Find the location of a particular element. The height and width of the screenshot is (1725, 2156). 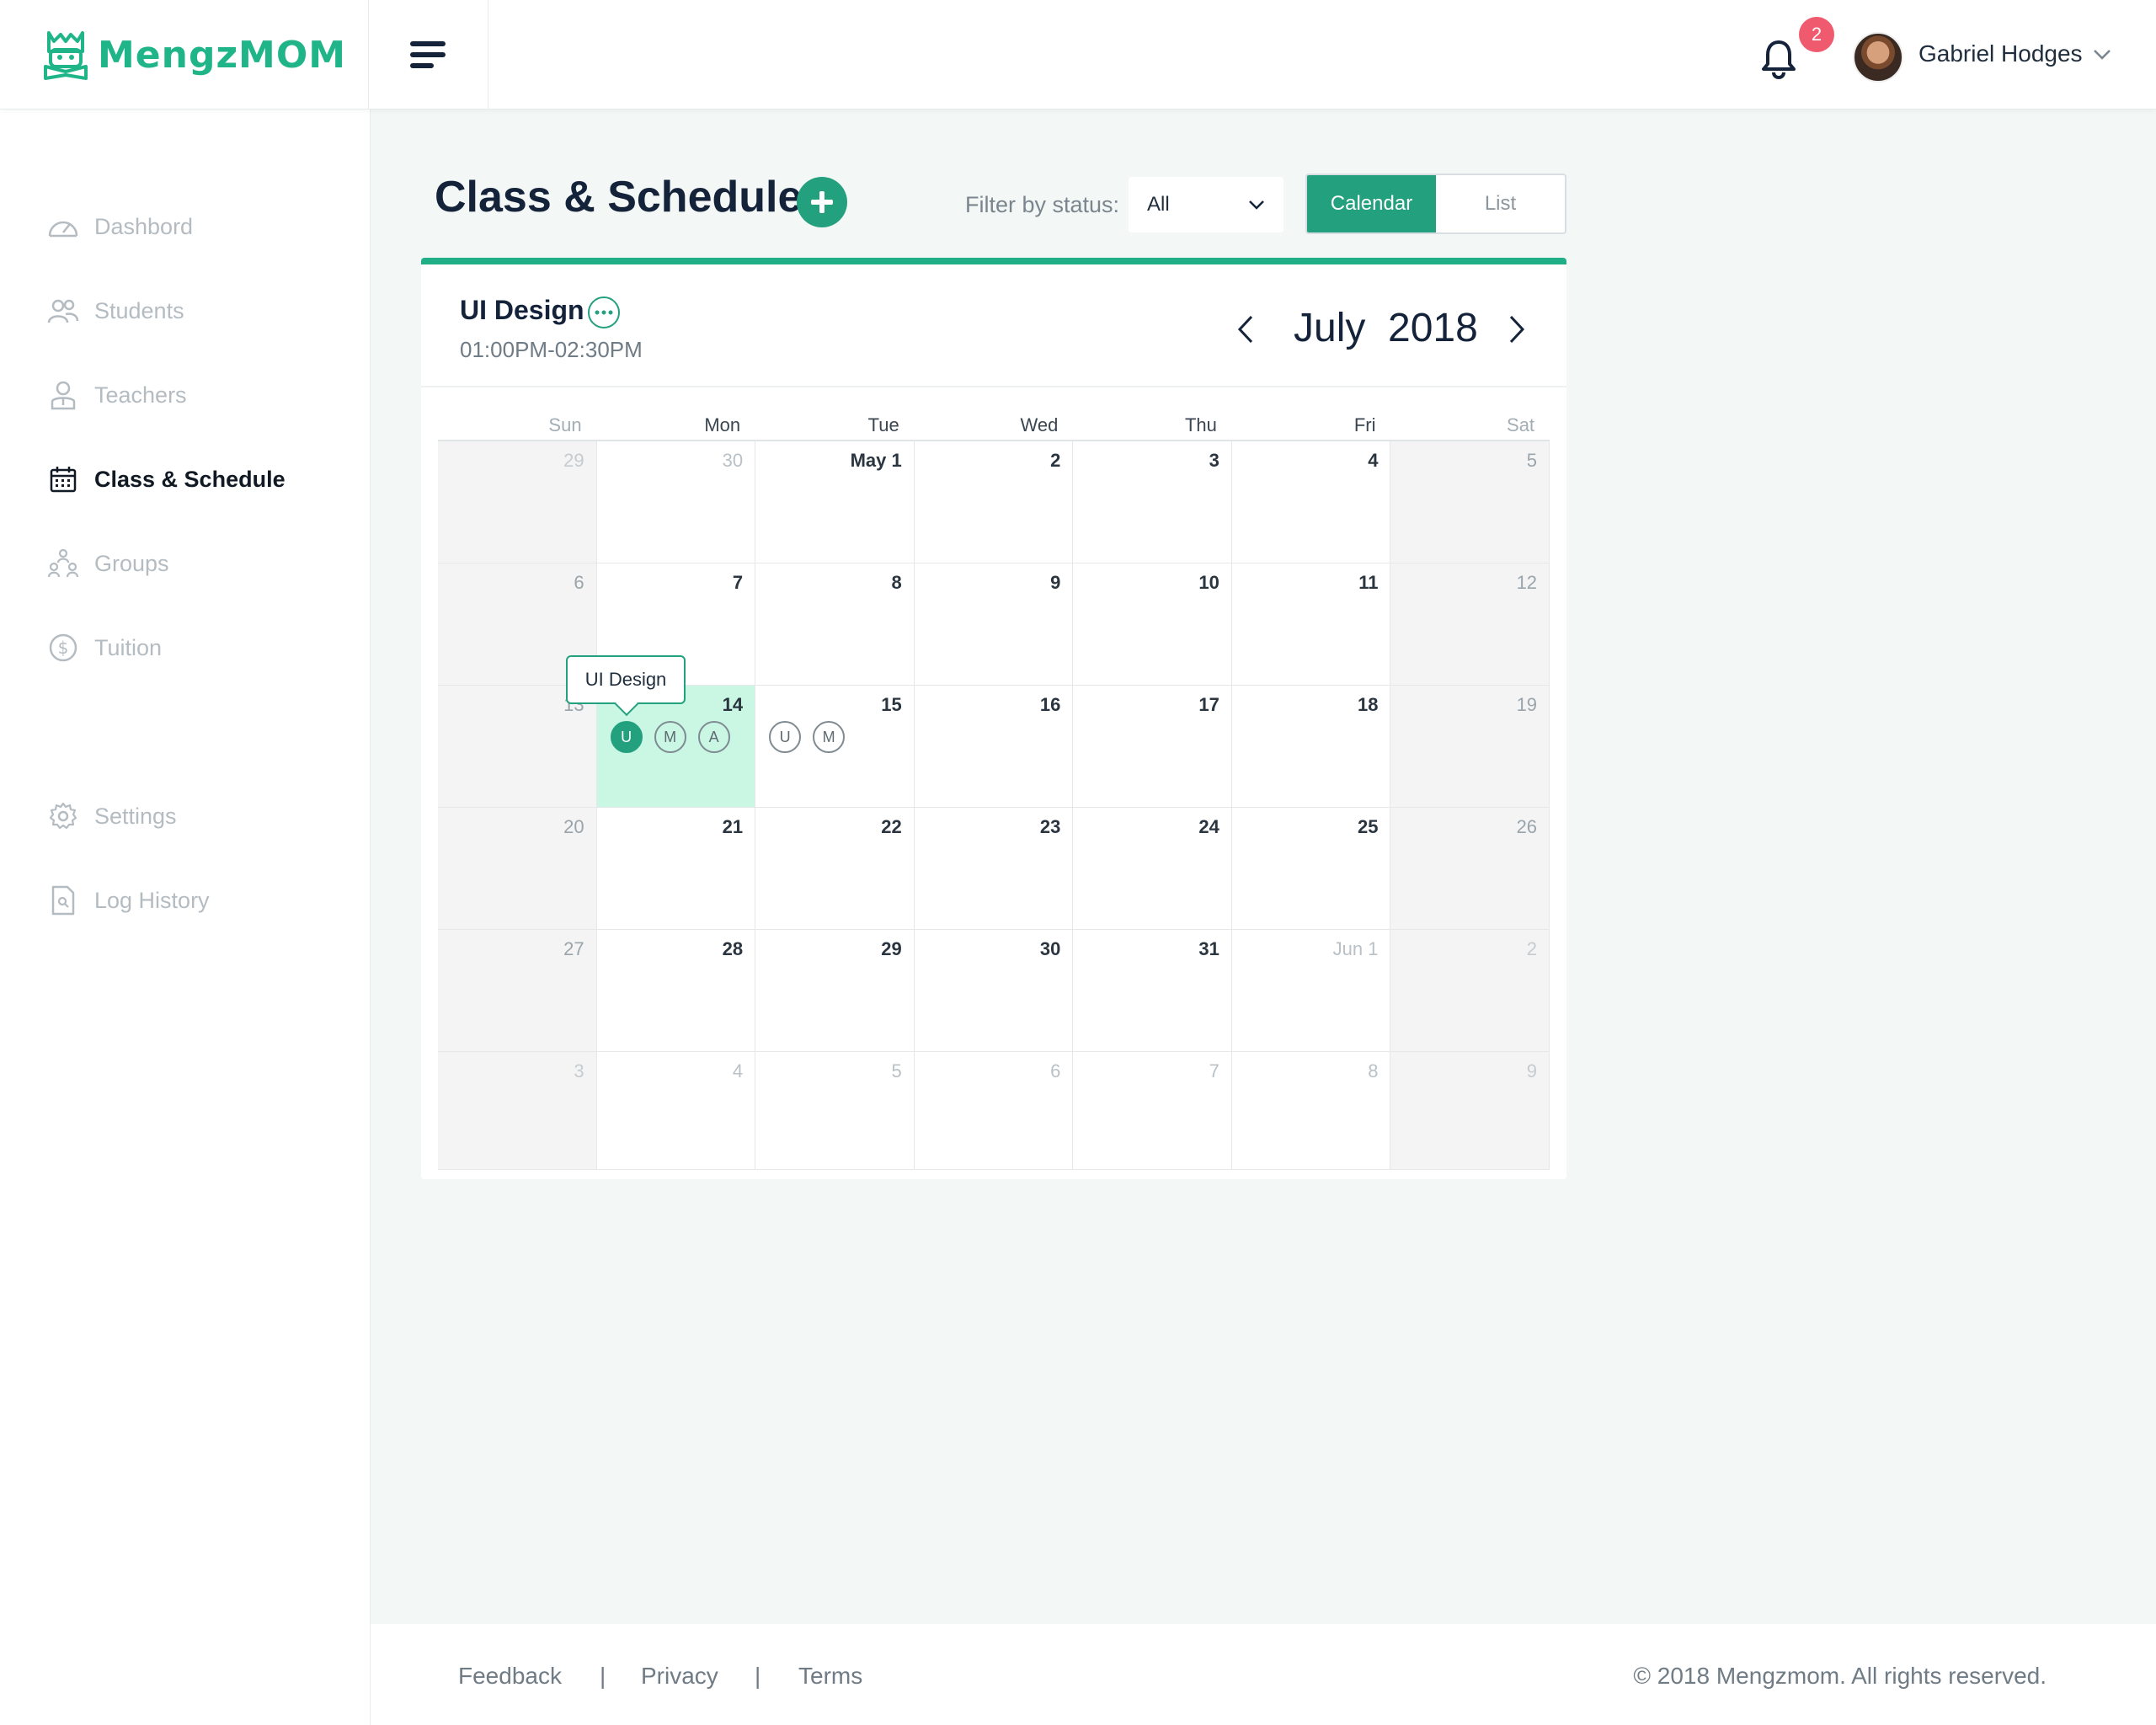

day-number: 7 is located at coordinates (738, 582).